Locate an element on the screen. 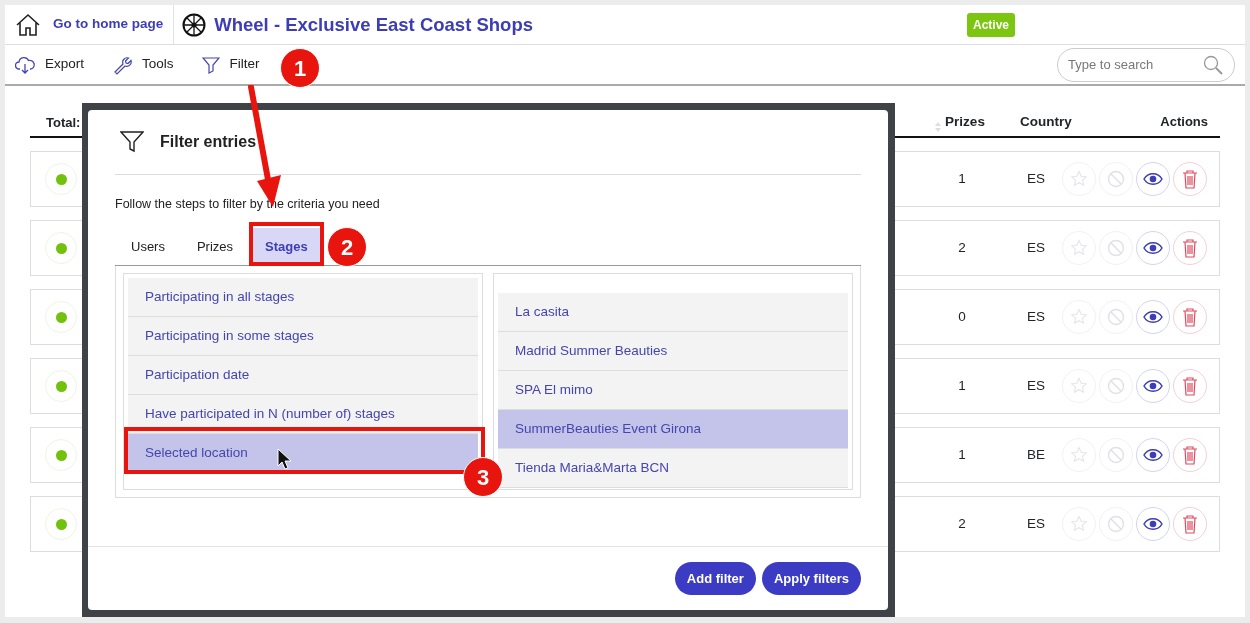 The height and width of the screenshot is (623, 1250). list-item: Tienda Maria&Marta BCN is located at coordinates (673, 468).